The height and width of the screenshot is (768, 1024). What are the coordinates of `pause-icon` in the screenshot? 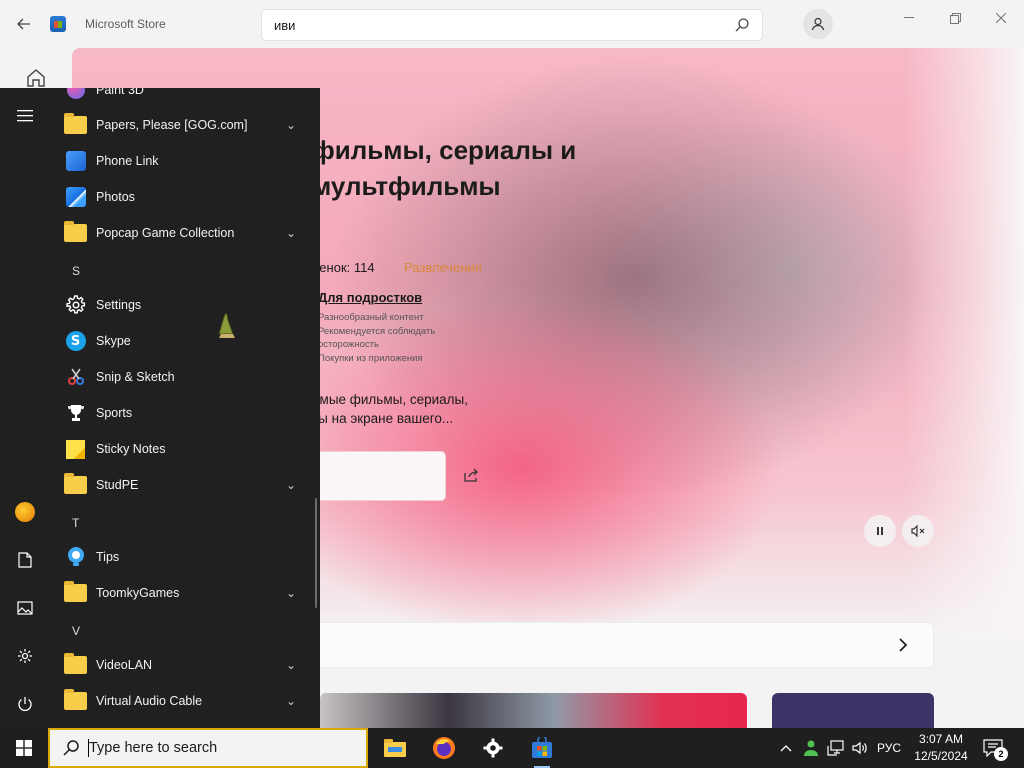 It's located at (880, 531).